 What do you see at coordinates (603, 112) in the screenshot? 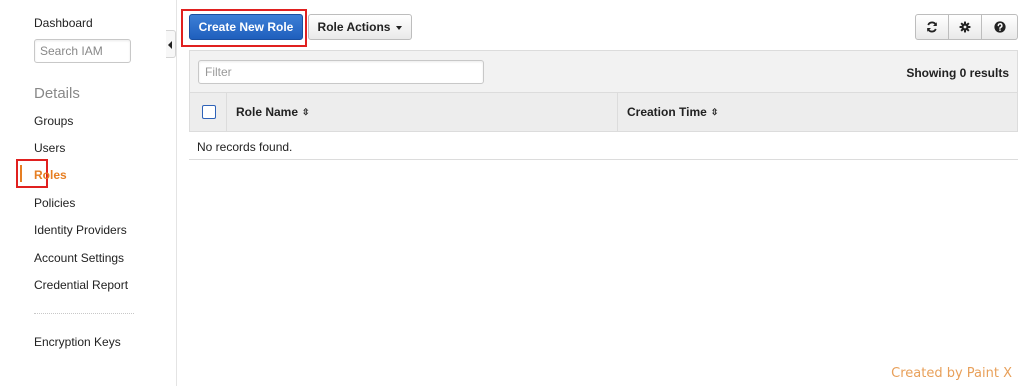
I see `table-header: Role Name ⇳ Creation Time ⇳` at bounding box center [603, 112].